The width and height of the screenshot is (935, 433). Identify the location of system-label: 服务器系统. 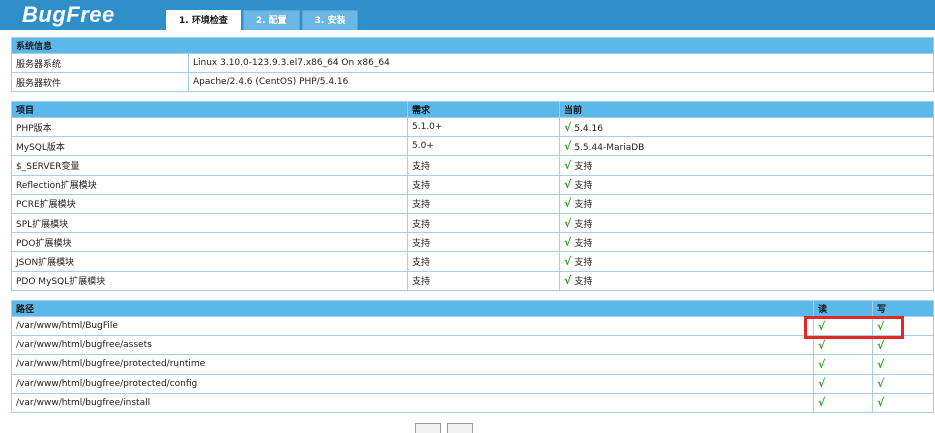
(100, 63).